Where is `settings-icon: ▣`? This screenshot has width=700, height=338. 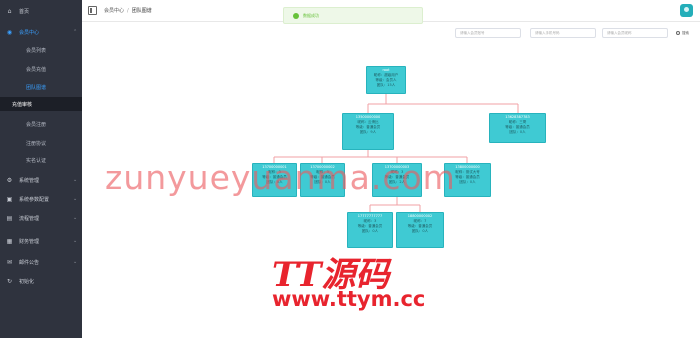
settings-icon: ▣ is located at coordinates (9, 199).